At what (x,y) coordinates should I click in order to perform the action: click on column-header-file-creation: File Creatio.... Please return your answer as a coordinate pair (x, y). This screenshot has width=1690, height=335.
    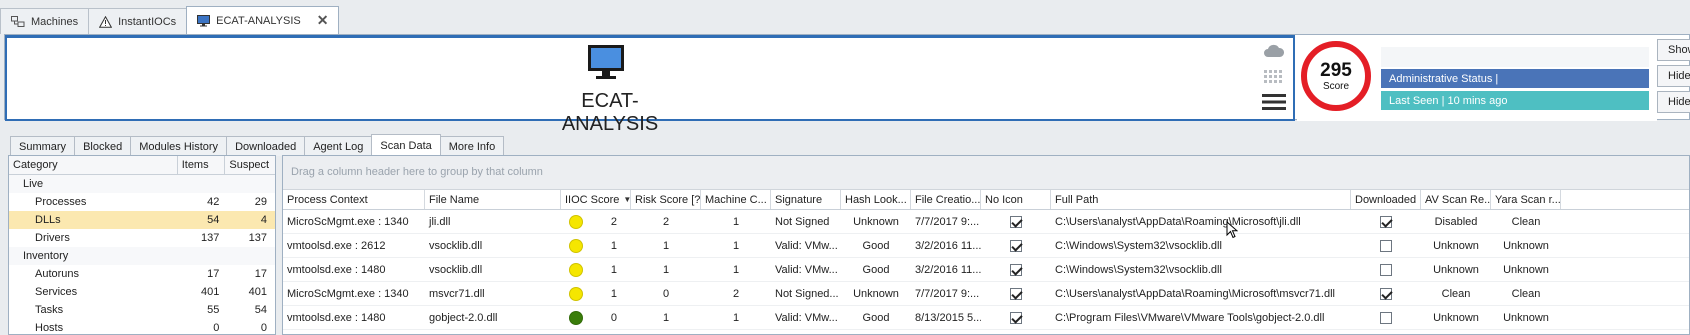
    Looking at the image, I should click on (946, 199).